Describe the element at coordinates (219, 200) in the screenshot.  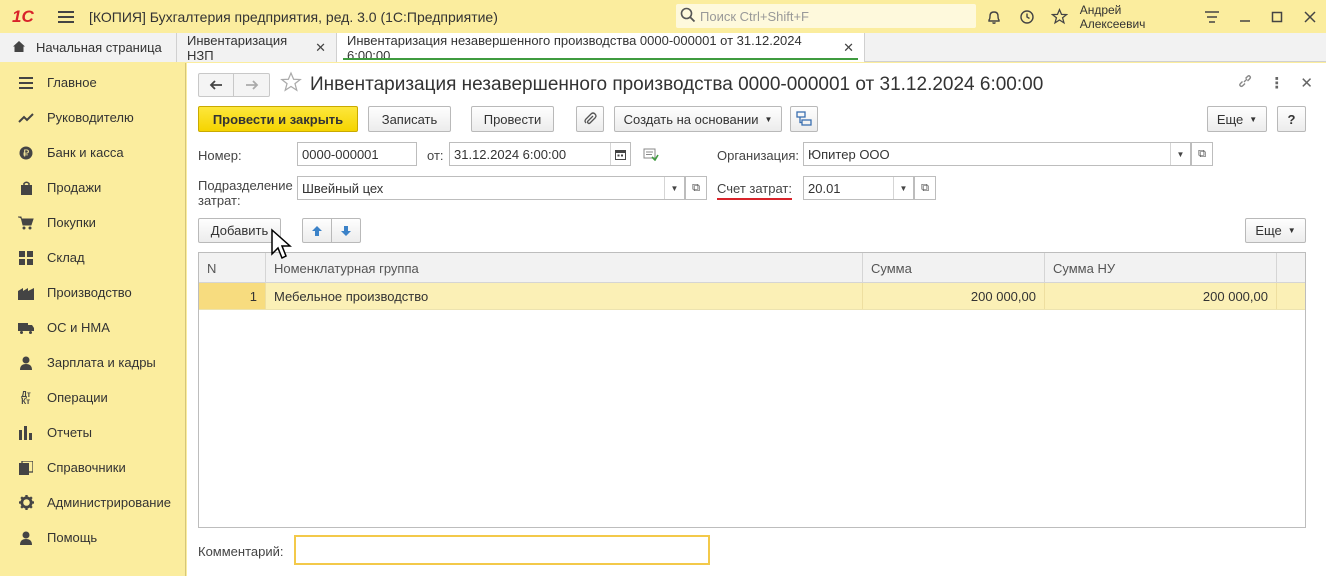
I see `division-label-line2: затрат:` at that location.